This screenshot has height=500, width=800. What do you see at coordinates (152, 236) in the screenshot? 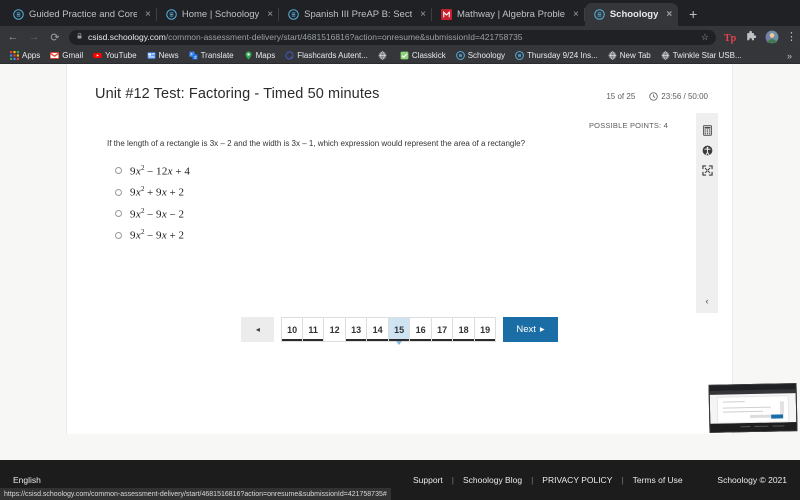
I see `answer-option-3: 9x2−9x +2` at bounding box center [152, 236].